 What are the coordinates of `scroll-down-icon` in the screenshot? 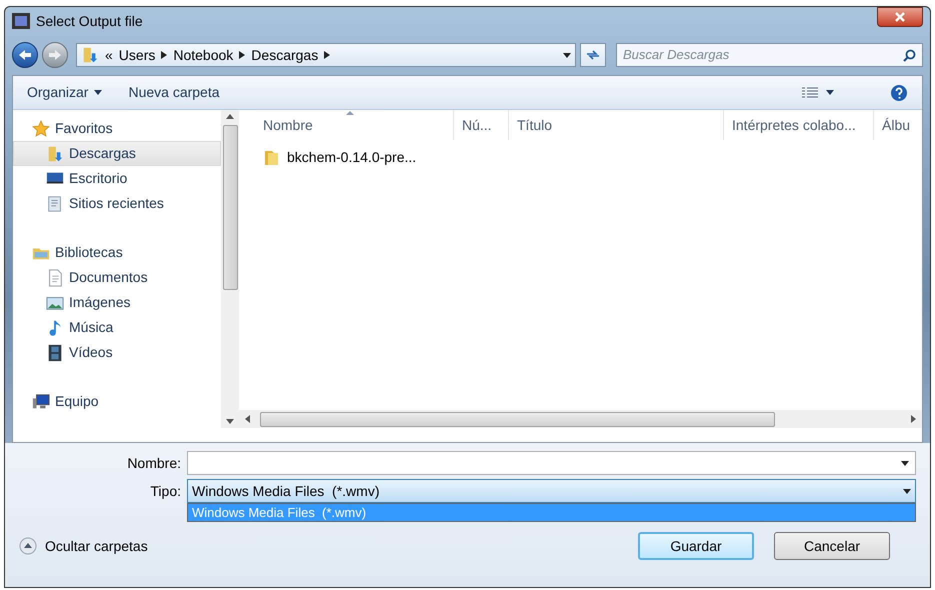 It's located at (230, 421).